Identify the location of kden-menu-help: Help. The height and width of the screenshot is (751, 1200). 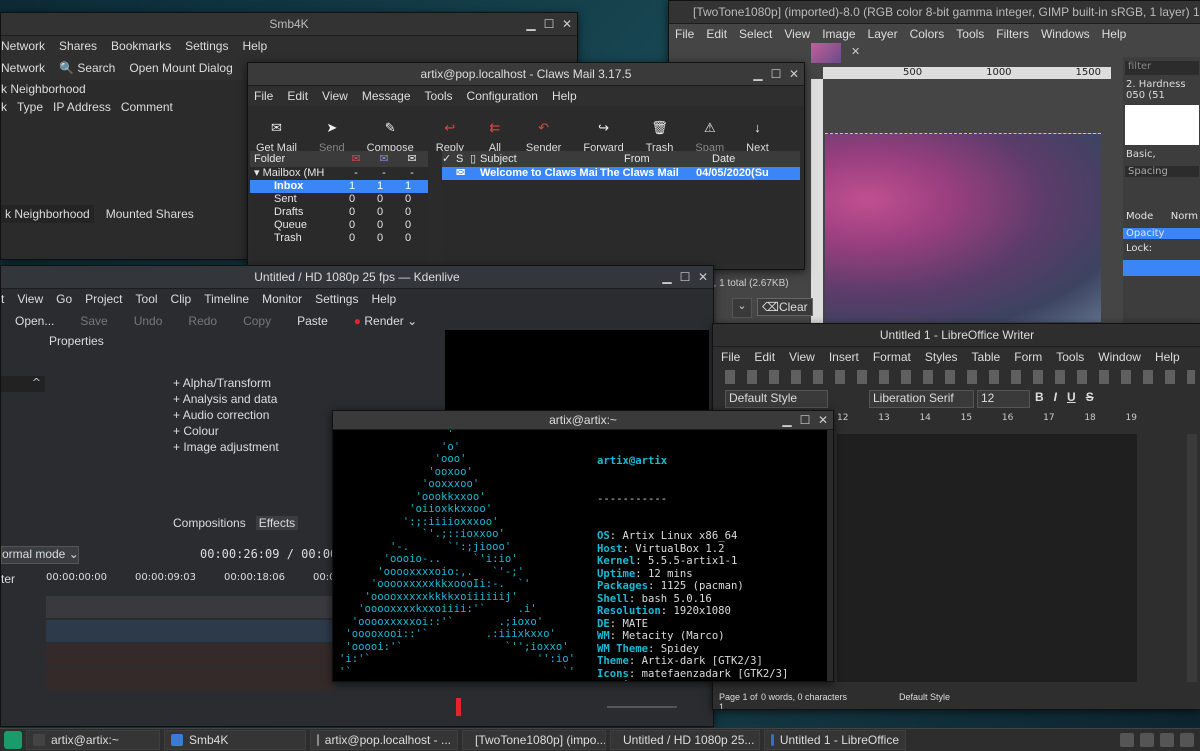
(383, 299).